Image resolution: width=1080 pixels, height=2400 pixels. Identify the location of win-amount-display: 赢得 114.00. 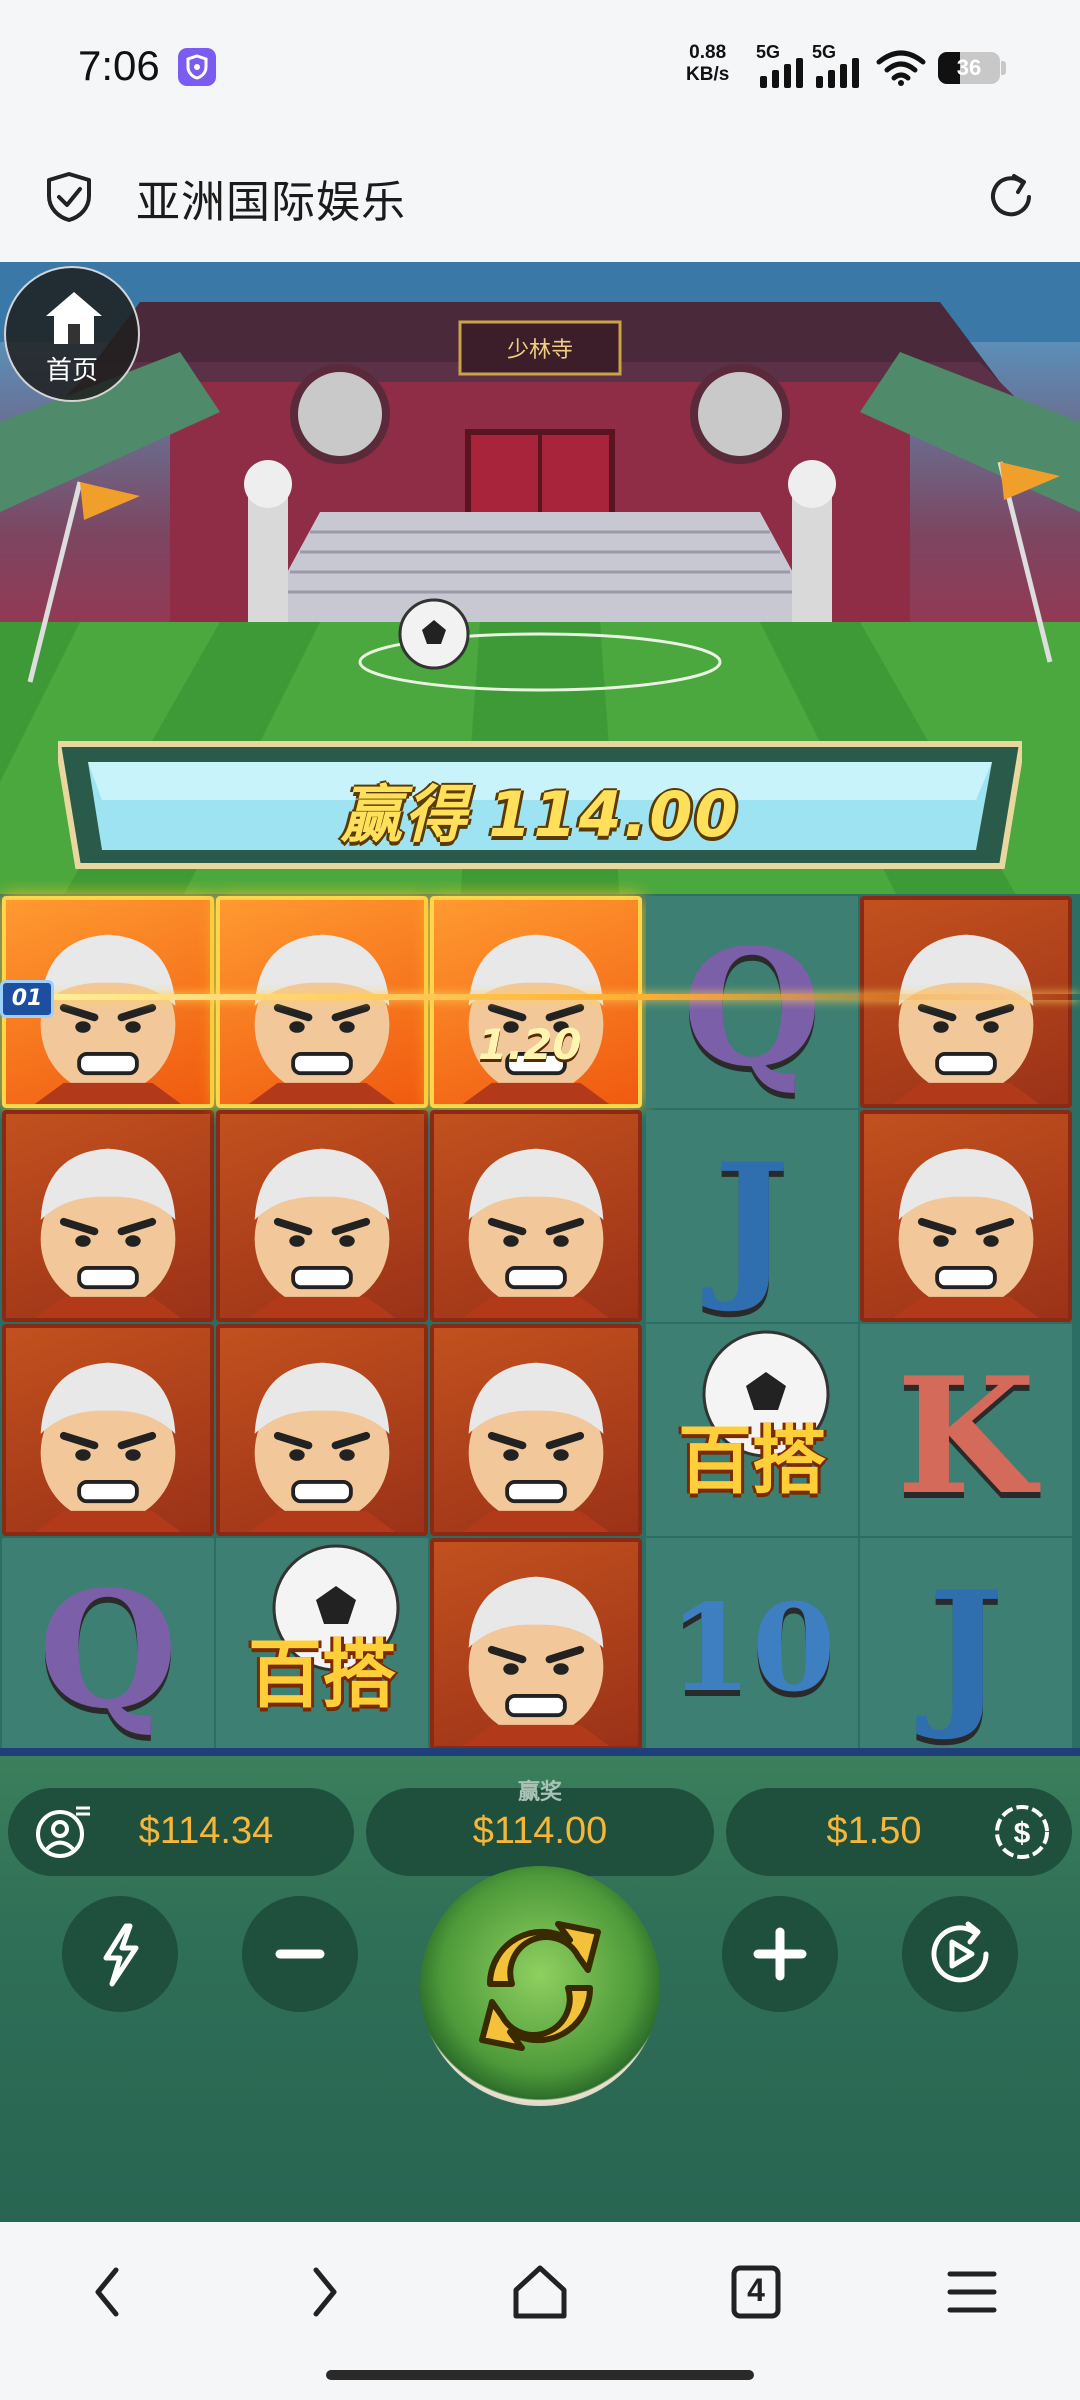
(540, 809).